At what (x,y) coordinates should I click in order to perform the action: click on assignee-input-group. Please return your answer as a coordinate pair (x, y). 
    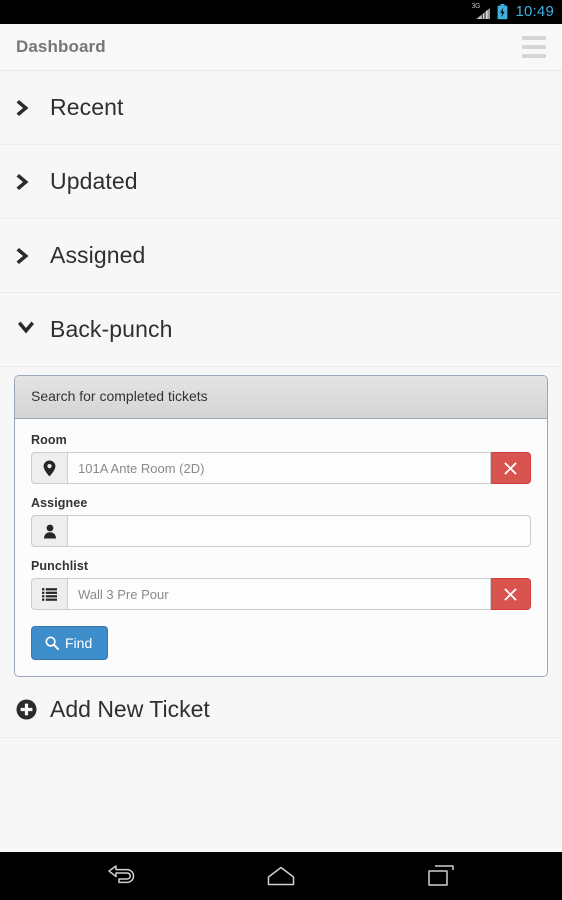
    Looking at the image, I should click on (281, 531).